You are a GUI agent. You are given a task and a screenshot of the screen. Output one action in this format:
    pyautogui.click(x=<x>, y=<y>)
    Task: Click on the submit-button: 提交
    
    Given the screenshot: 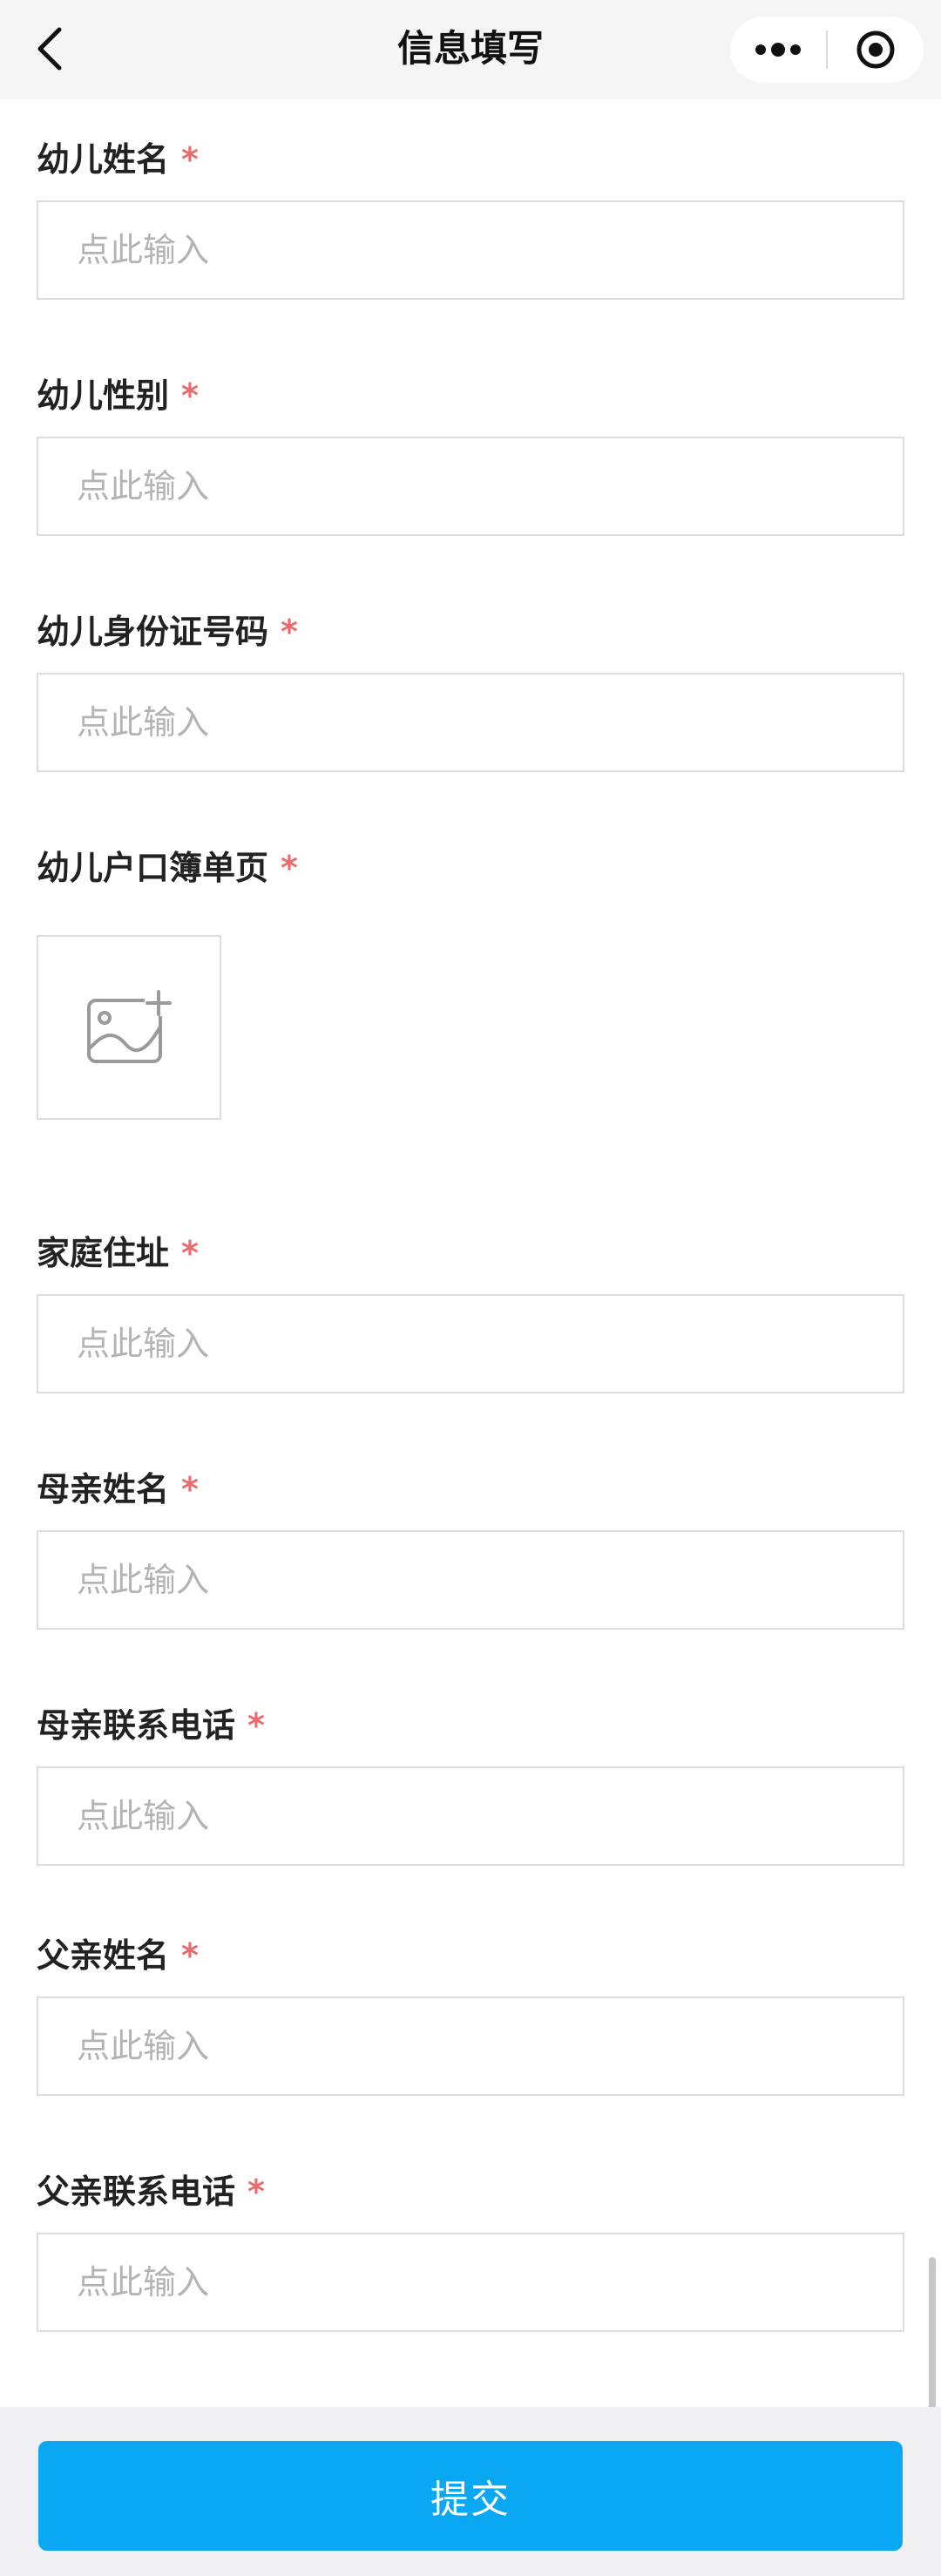 What is the action you would take?
    pyautogui.click(x=470, y=2496)
    